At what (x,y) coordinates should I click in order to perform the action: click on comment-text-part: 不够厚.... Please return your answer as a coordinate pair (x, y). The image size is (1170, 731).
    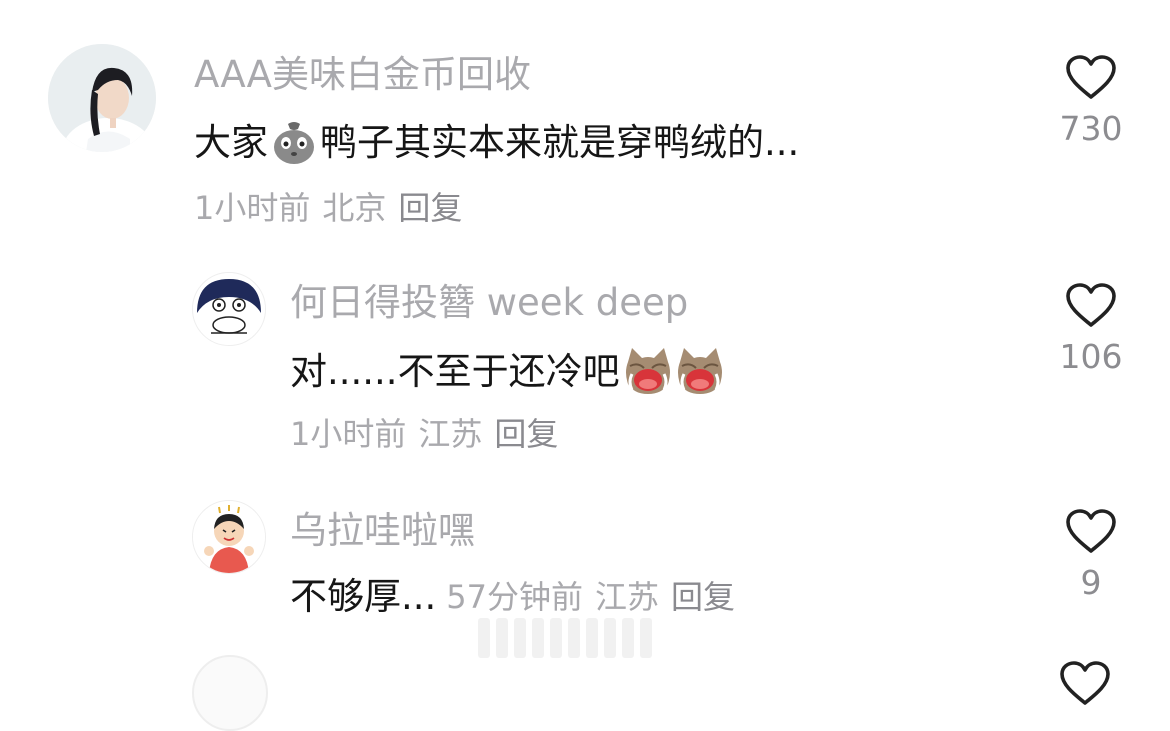
    Looking at the image, I should click on (363, 596).